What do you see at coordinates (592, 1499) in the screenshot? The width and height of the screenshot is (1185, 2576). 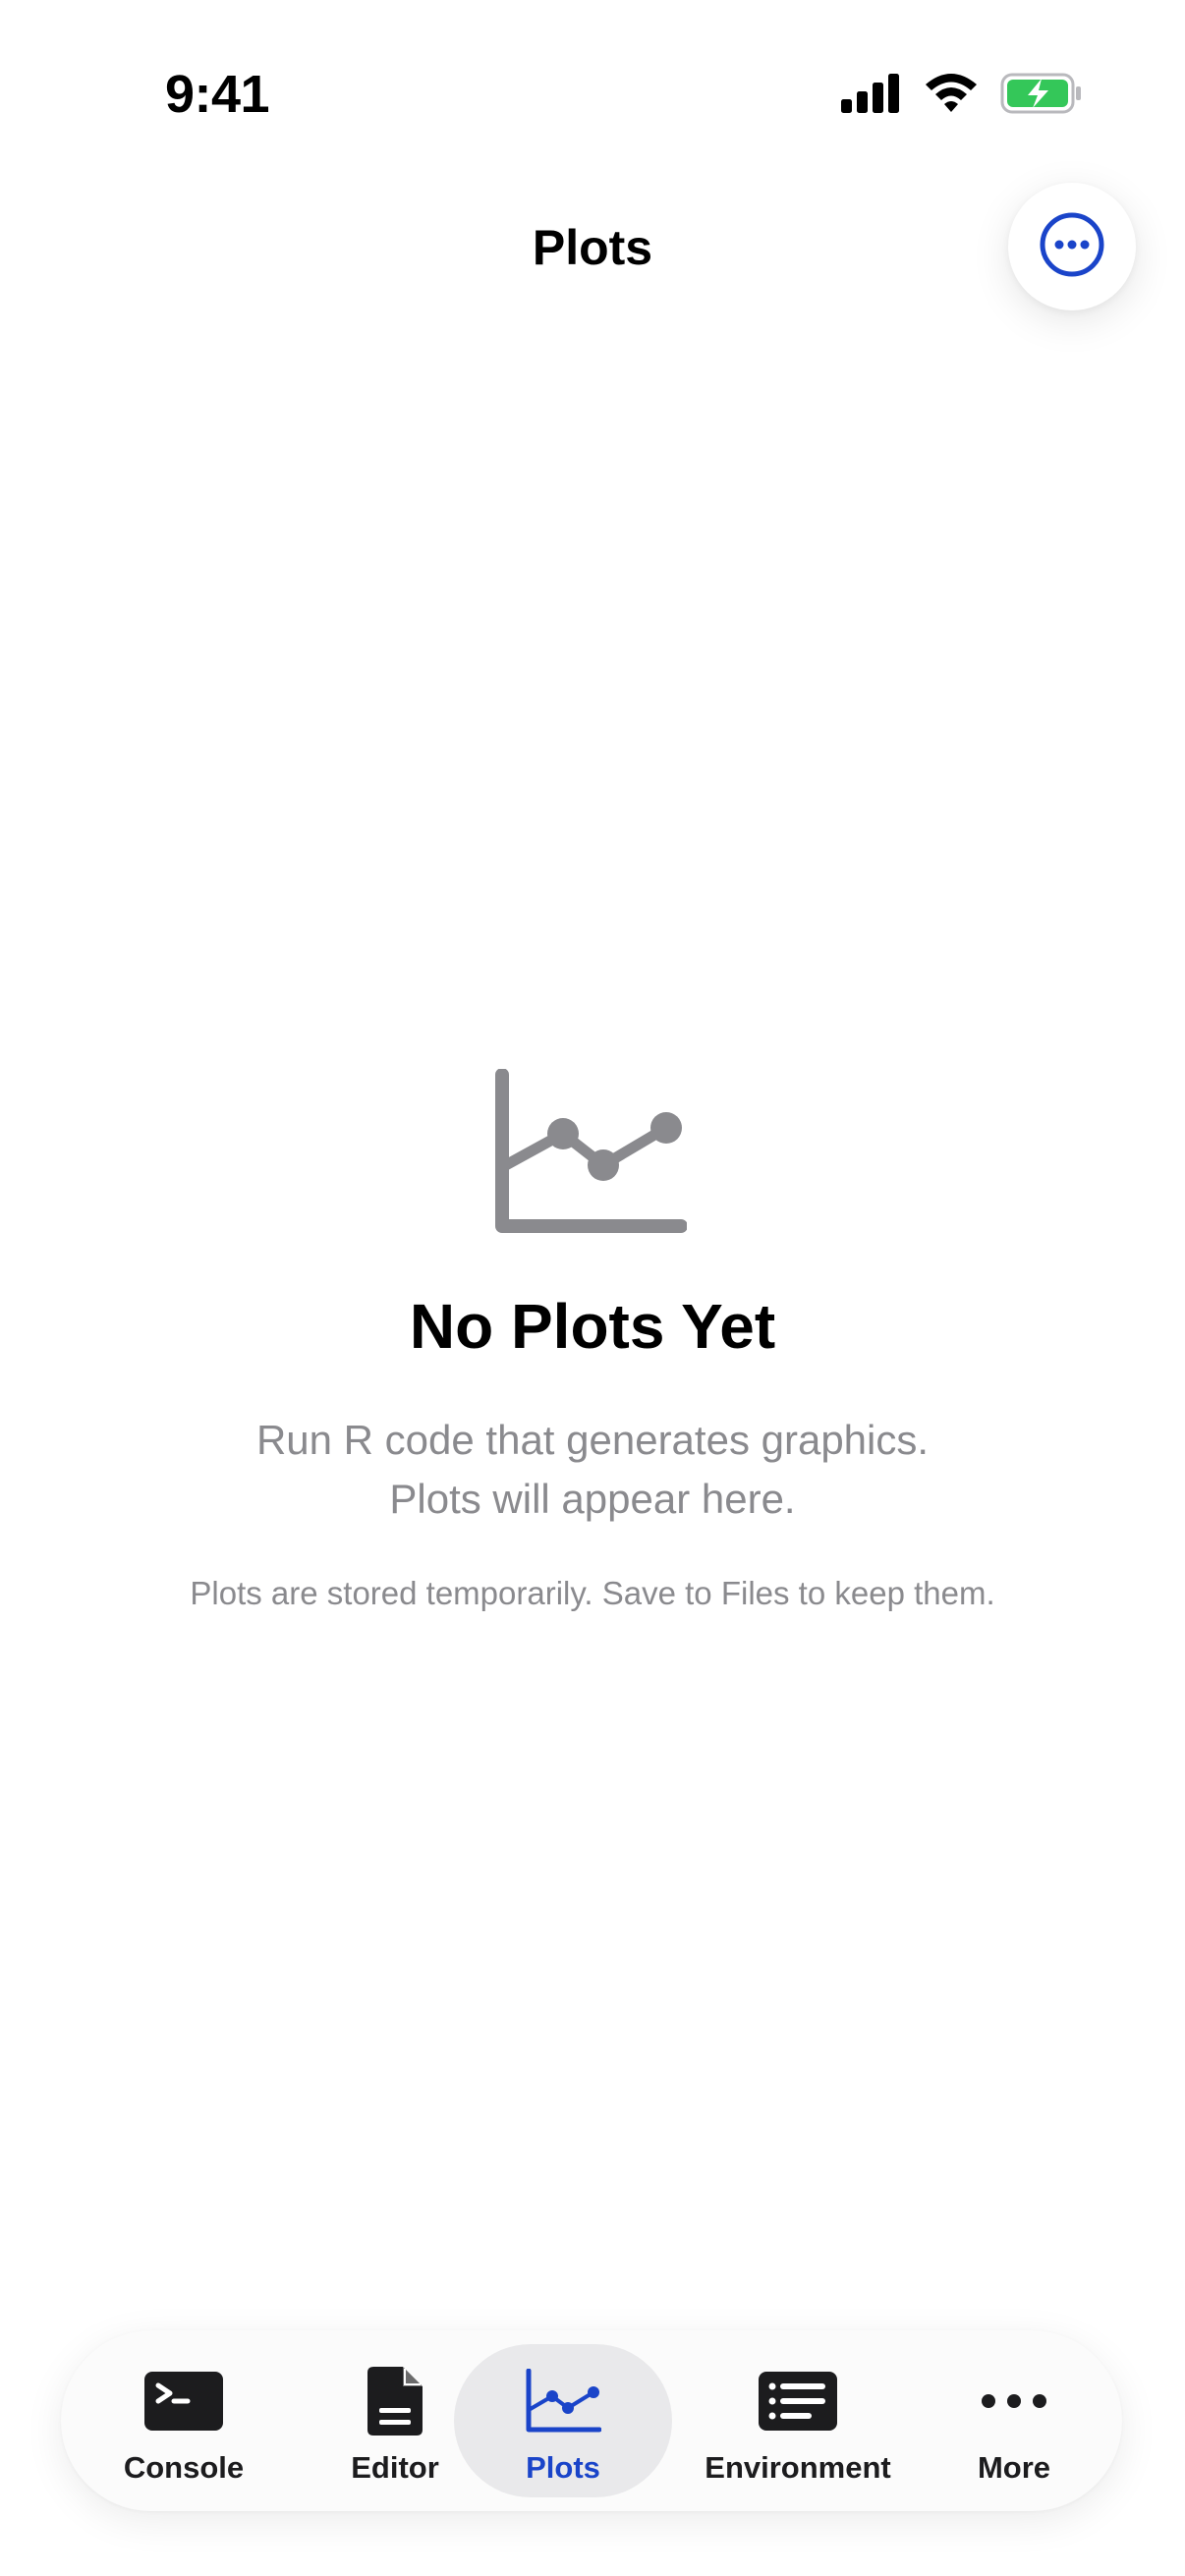 I see `empty-state-subtitle-line2: Plots will appear here.` at bounding box center [592, 1499].